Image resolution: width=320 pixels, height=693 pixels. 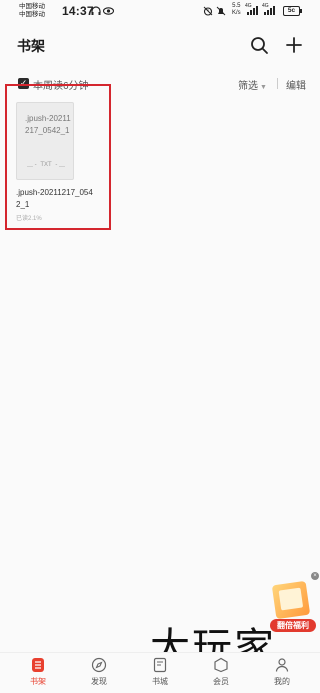 What do you see at coordinates (29, 219) in the screenshot?
I see `book-progress: 已读2.1%` at bounding box center [29, 219].